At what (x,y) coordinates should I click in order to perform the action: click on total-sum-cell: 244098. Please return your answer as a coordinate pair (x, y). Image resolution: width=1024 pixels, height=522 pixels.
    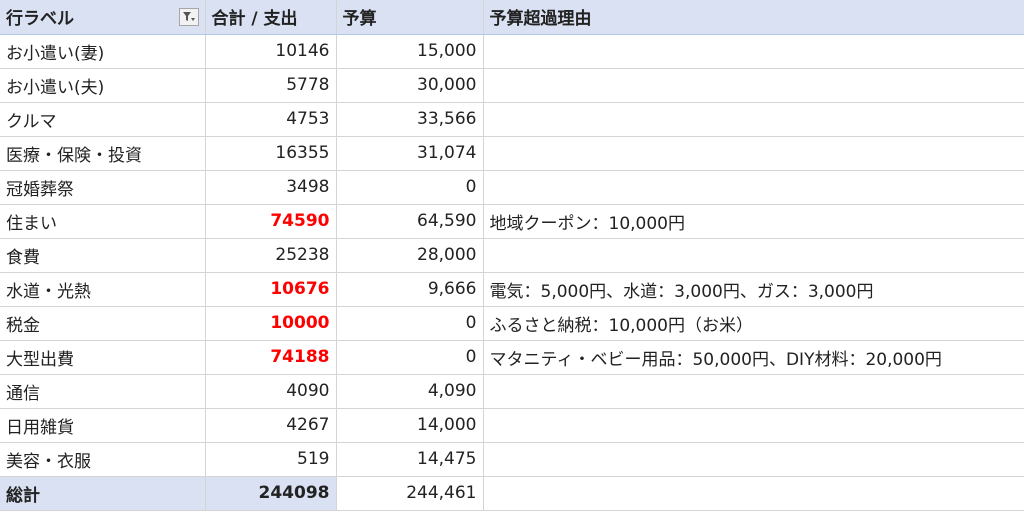
    Looking at the image, I should click on (271, 493).